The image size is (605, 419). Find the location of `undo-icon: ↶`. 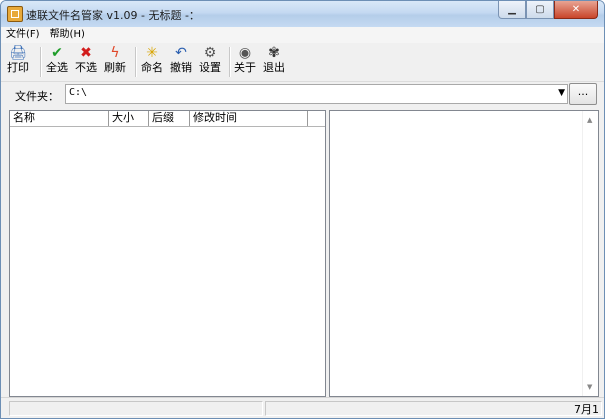

undo-icon: ↶ is located at coordinates (181, 53).